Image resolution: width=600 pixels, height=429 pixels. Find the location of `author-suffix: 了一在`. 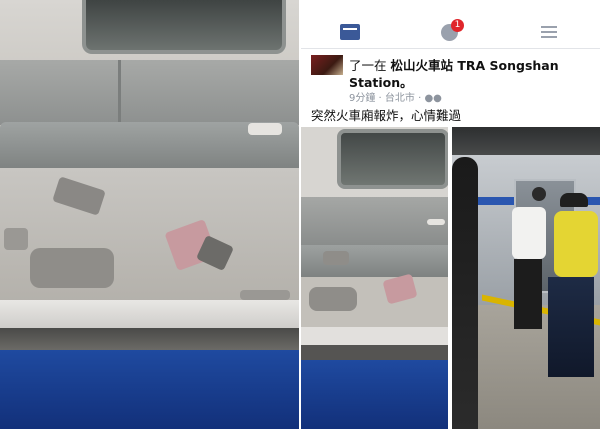

author-suffix: 了一在 is located at coordinates (368, 65).